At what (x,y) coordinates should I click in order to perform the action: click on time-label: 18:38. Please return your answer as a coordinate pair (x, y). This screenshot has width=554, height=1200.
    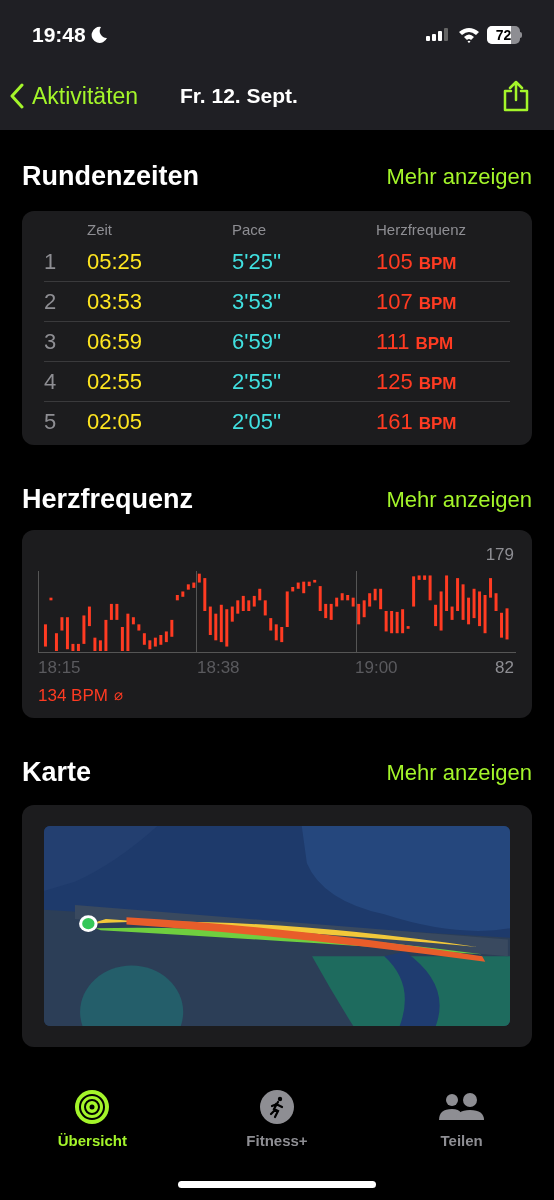
    Looking at the image, I should click on (218, 668).